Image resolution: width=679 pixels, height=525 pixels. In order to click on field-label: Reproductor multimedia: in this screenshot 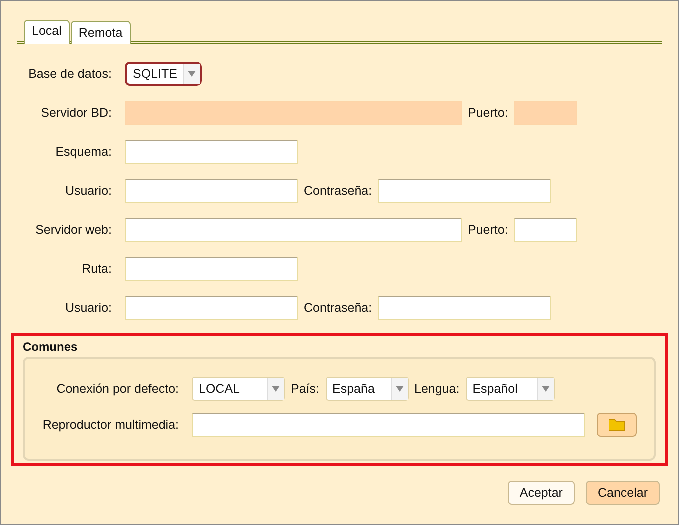, I will do `click(111, 425)`.